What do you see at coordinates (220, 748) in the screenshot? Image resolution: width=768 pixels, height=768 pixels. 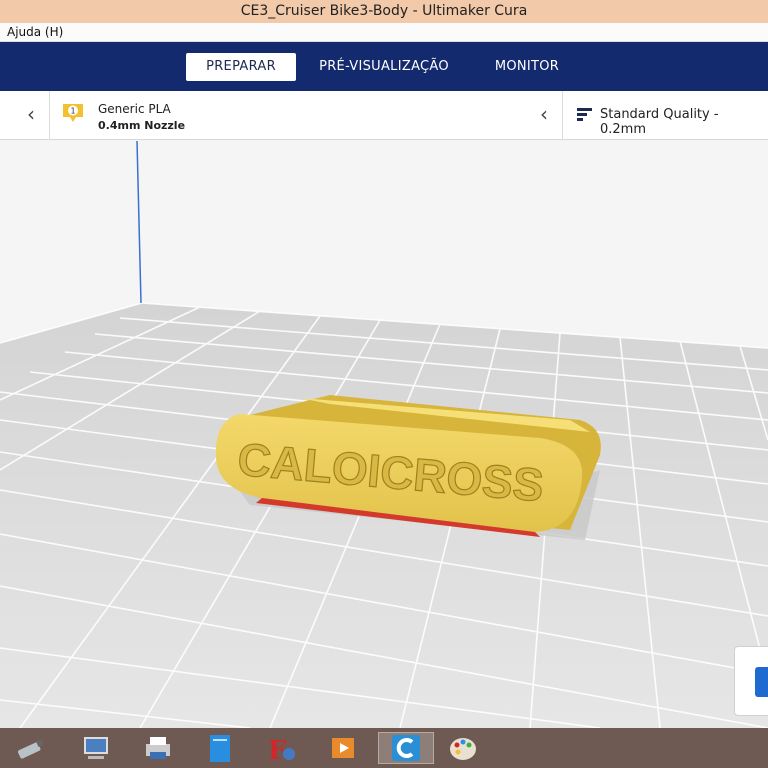 I see `blue-document-icon` at bounding box center [220, 748].